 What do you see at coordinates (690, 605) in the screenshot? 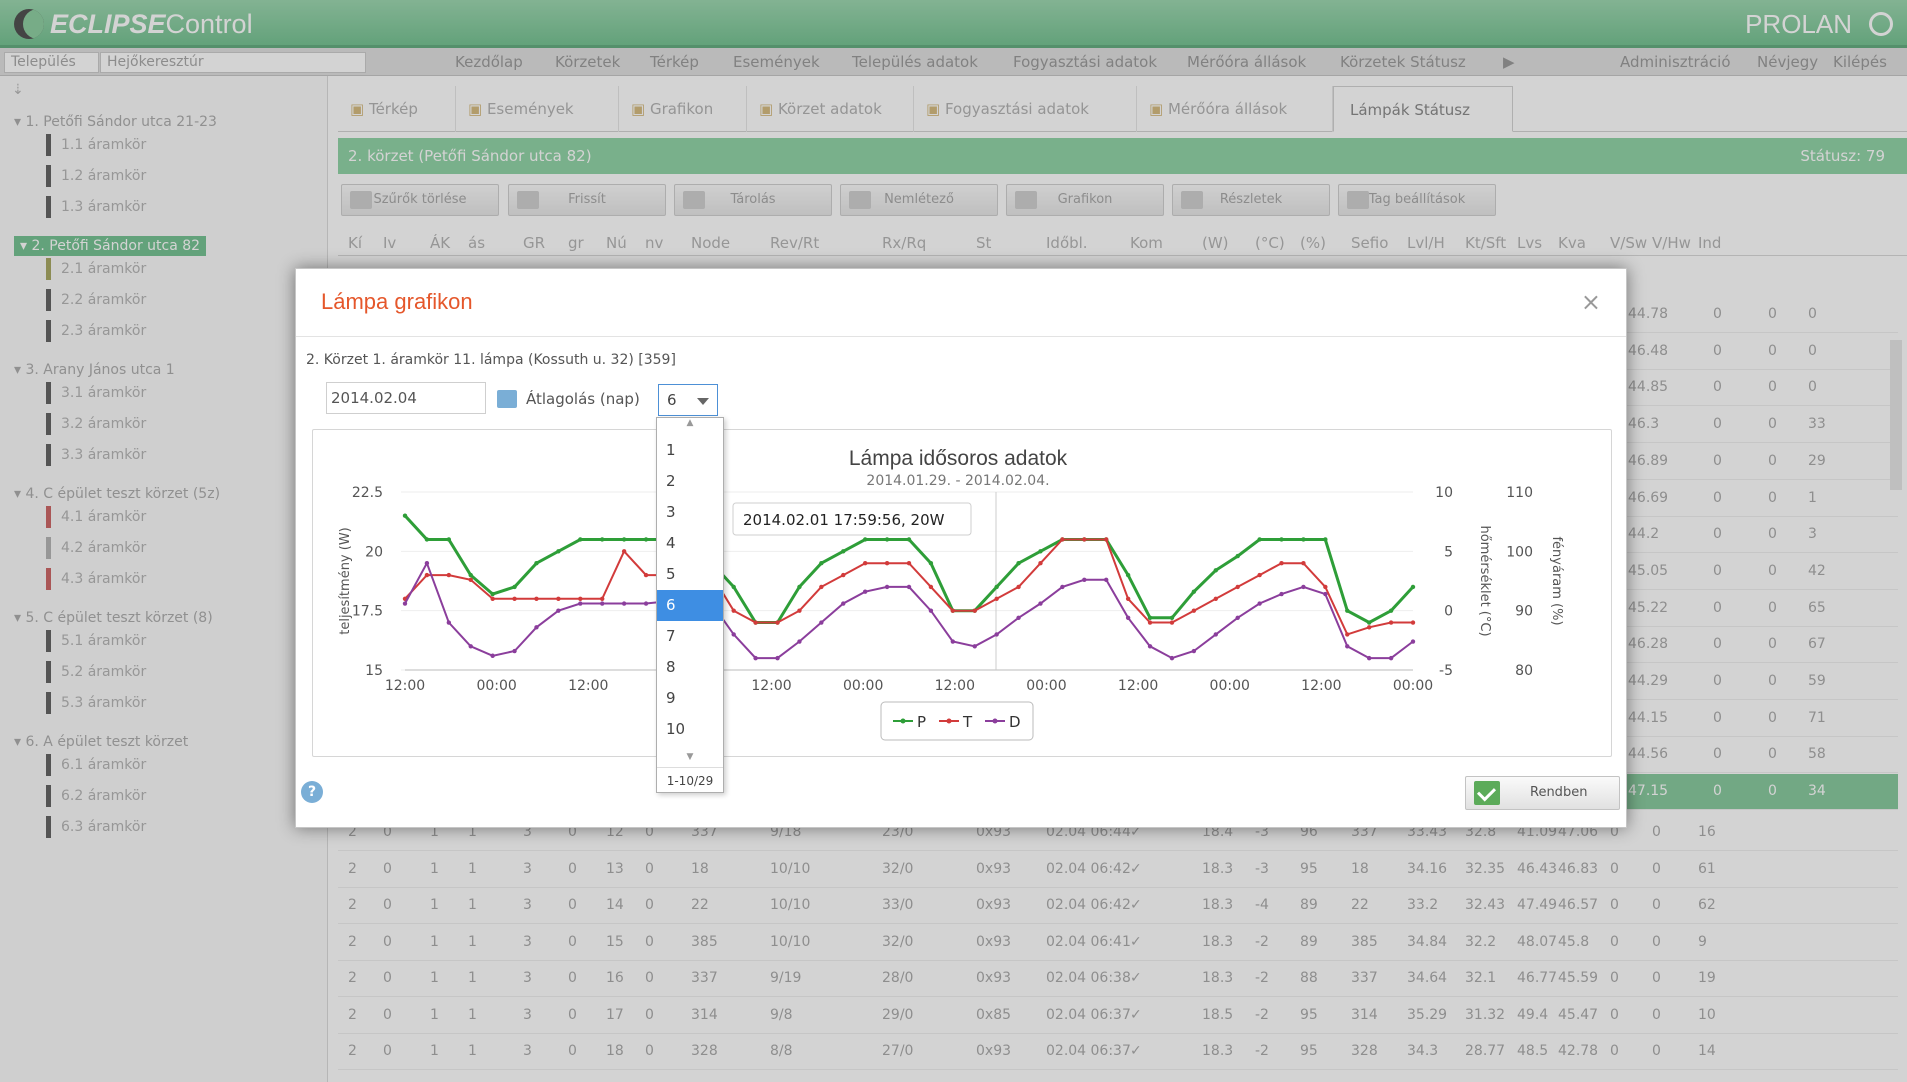
I see `dropdown-option: 6` at bounding box center [690, 605].